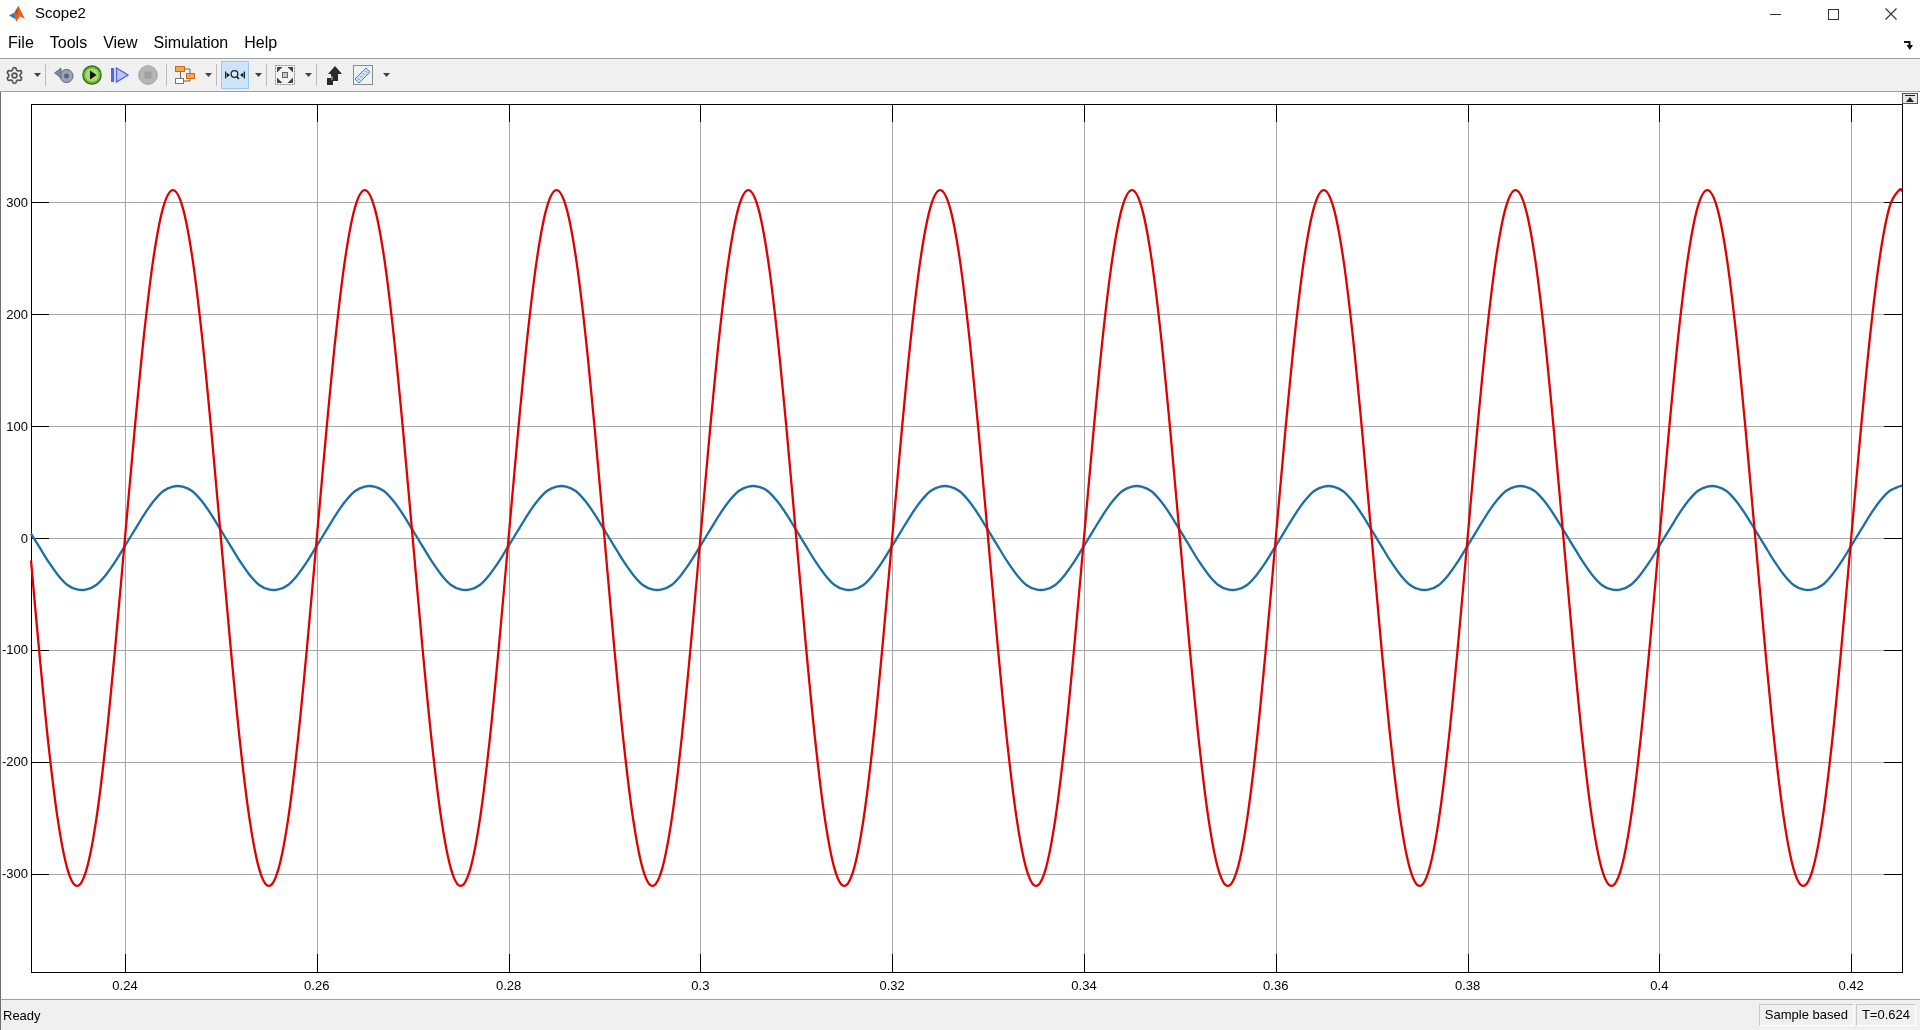  Describe the element at coordinates (21, 1015) in the screenshot. I see `status-text: Ready` at that location.